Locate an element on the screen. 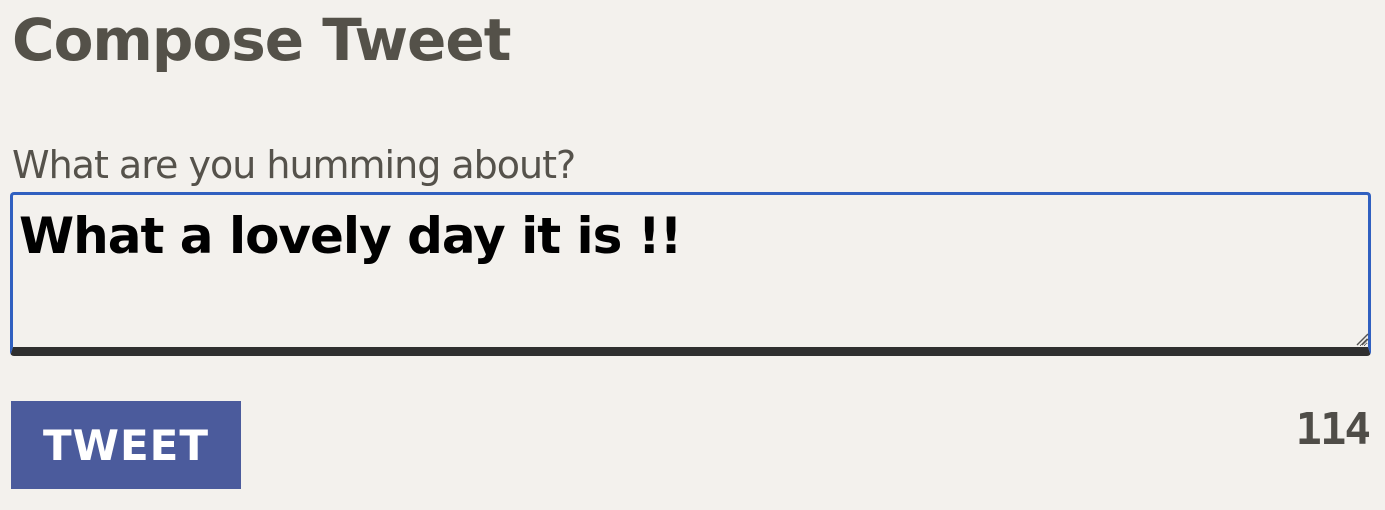 Image resolution: width=1385 pixels, height=510 pixels. character-count: 114 is located at coordinates (1333, 429).